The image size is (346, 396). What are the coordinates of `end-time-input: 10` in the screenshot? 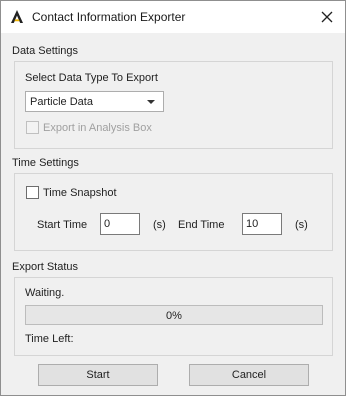 It's located at (262, 224).